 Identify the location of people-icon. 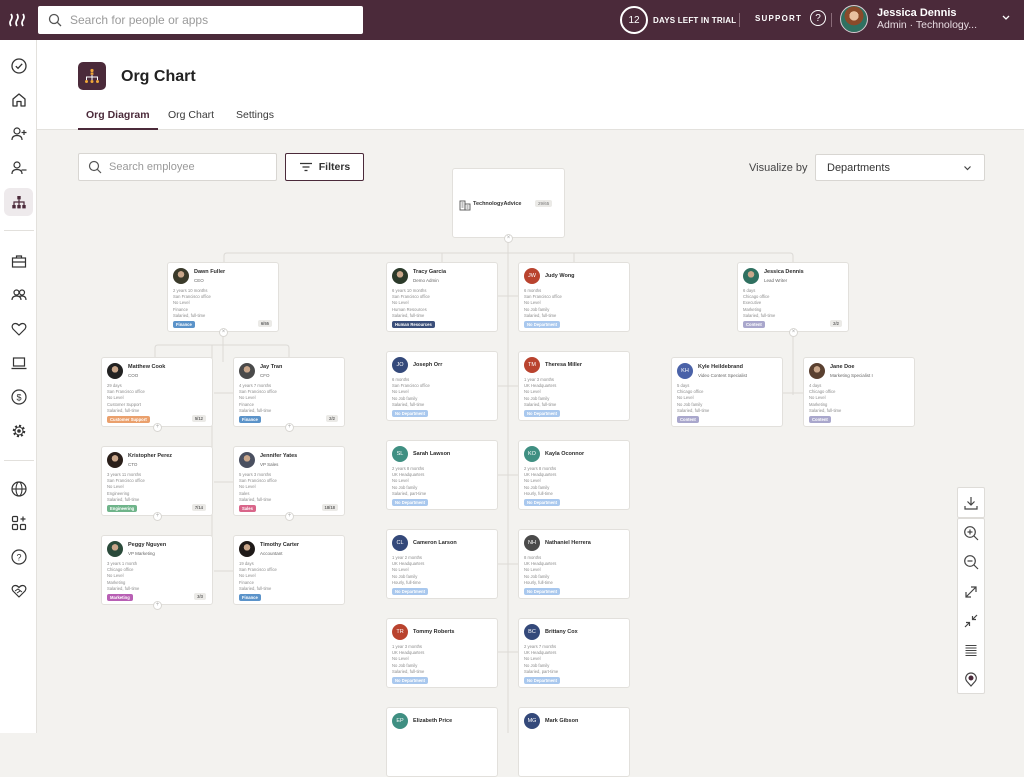
(18, 295).